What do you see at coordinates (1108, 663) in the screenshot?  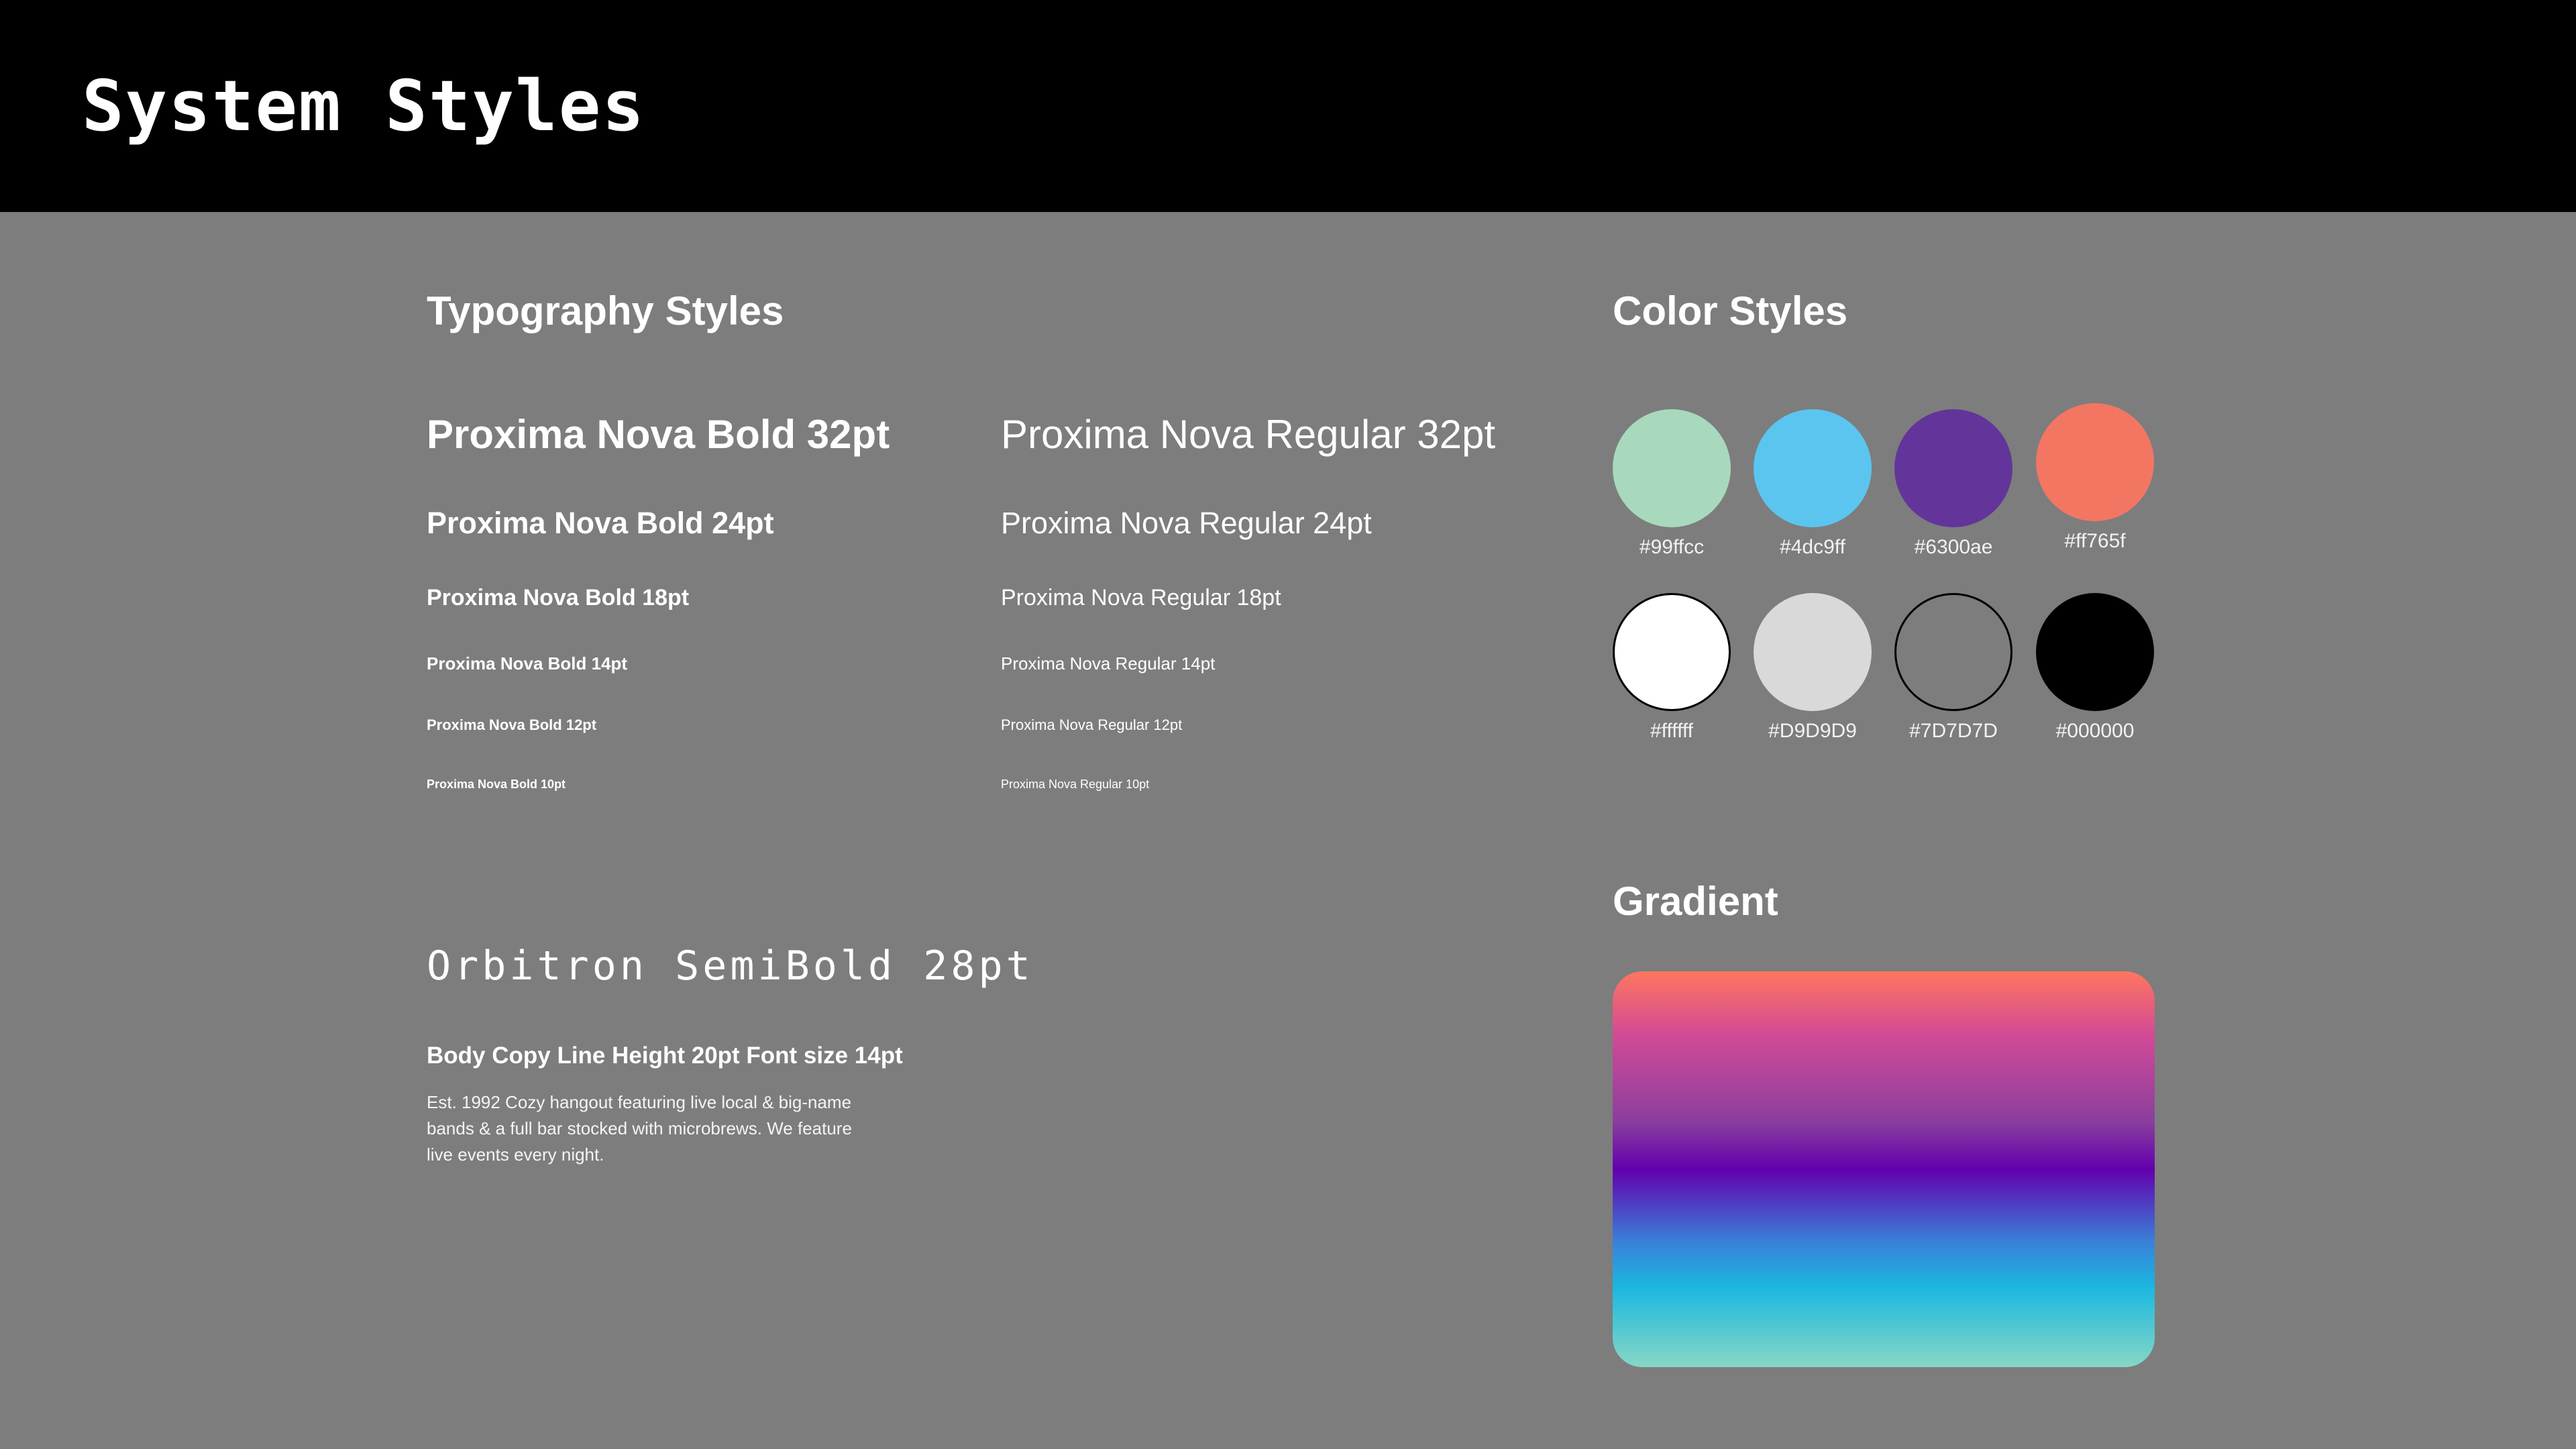 I see `type-sample-regular-14: Proxima Nova Regular 14pt` at bounding box center [1108, 663].